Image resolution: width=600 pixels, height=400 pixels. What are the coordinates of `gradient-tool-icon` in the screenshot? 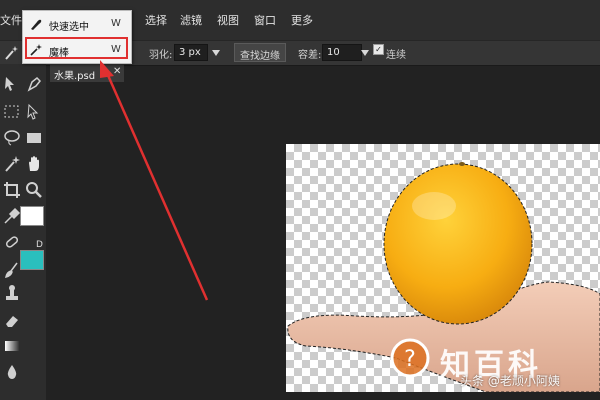 It's located at (12, 346).